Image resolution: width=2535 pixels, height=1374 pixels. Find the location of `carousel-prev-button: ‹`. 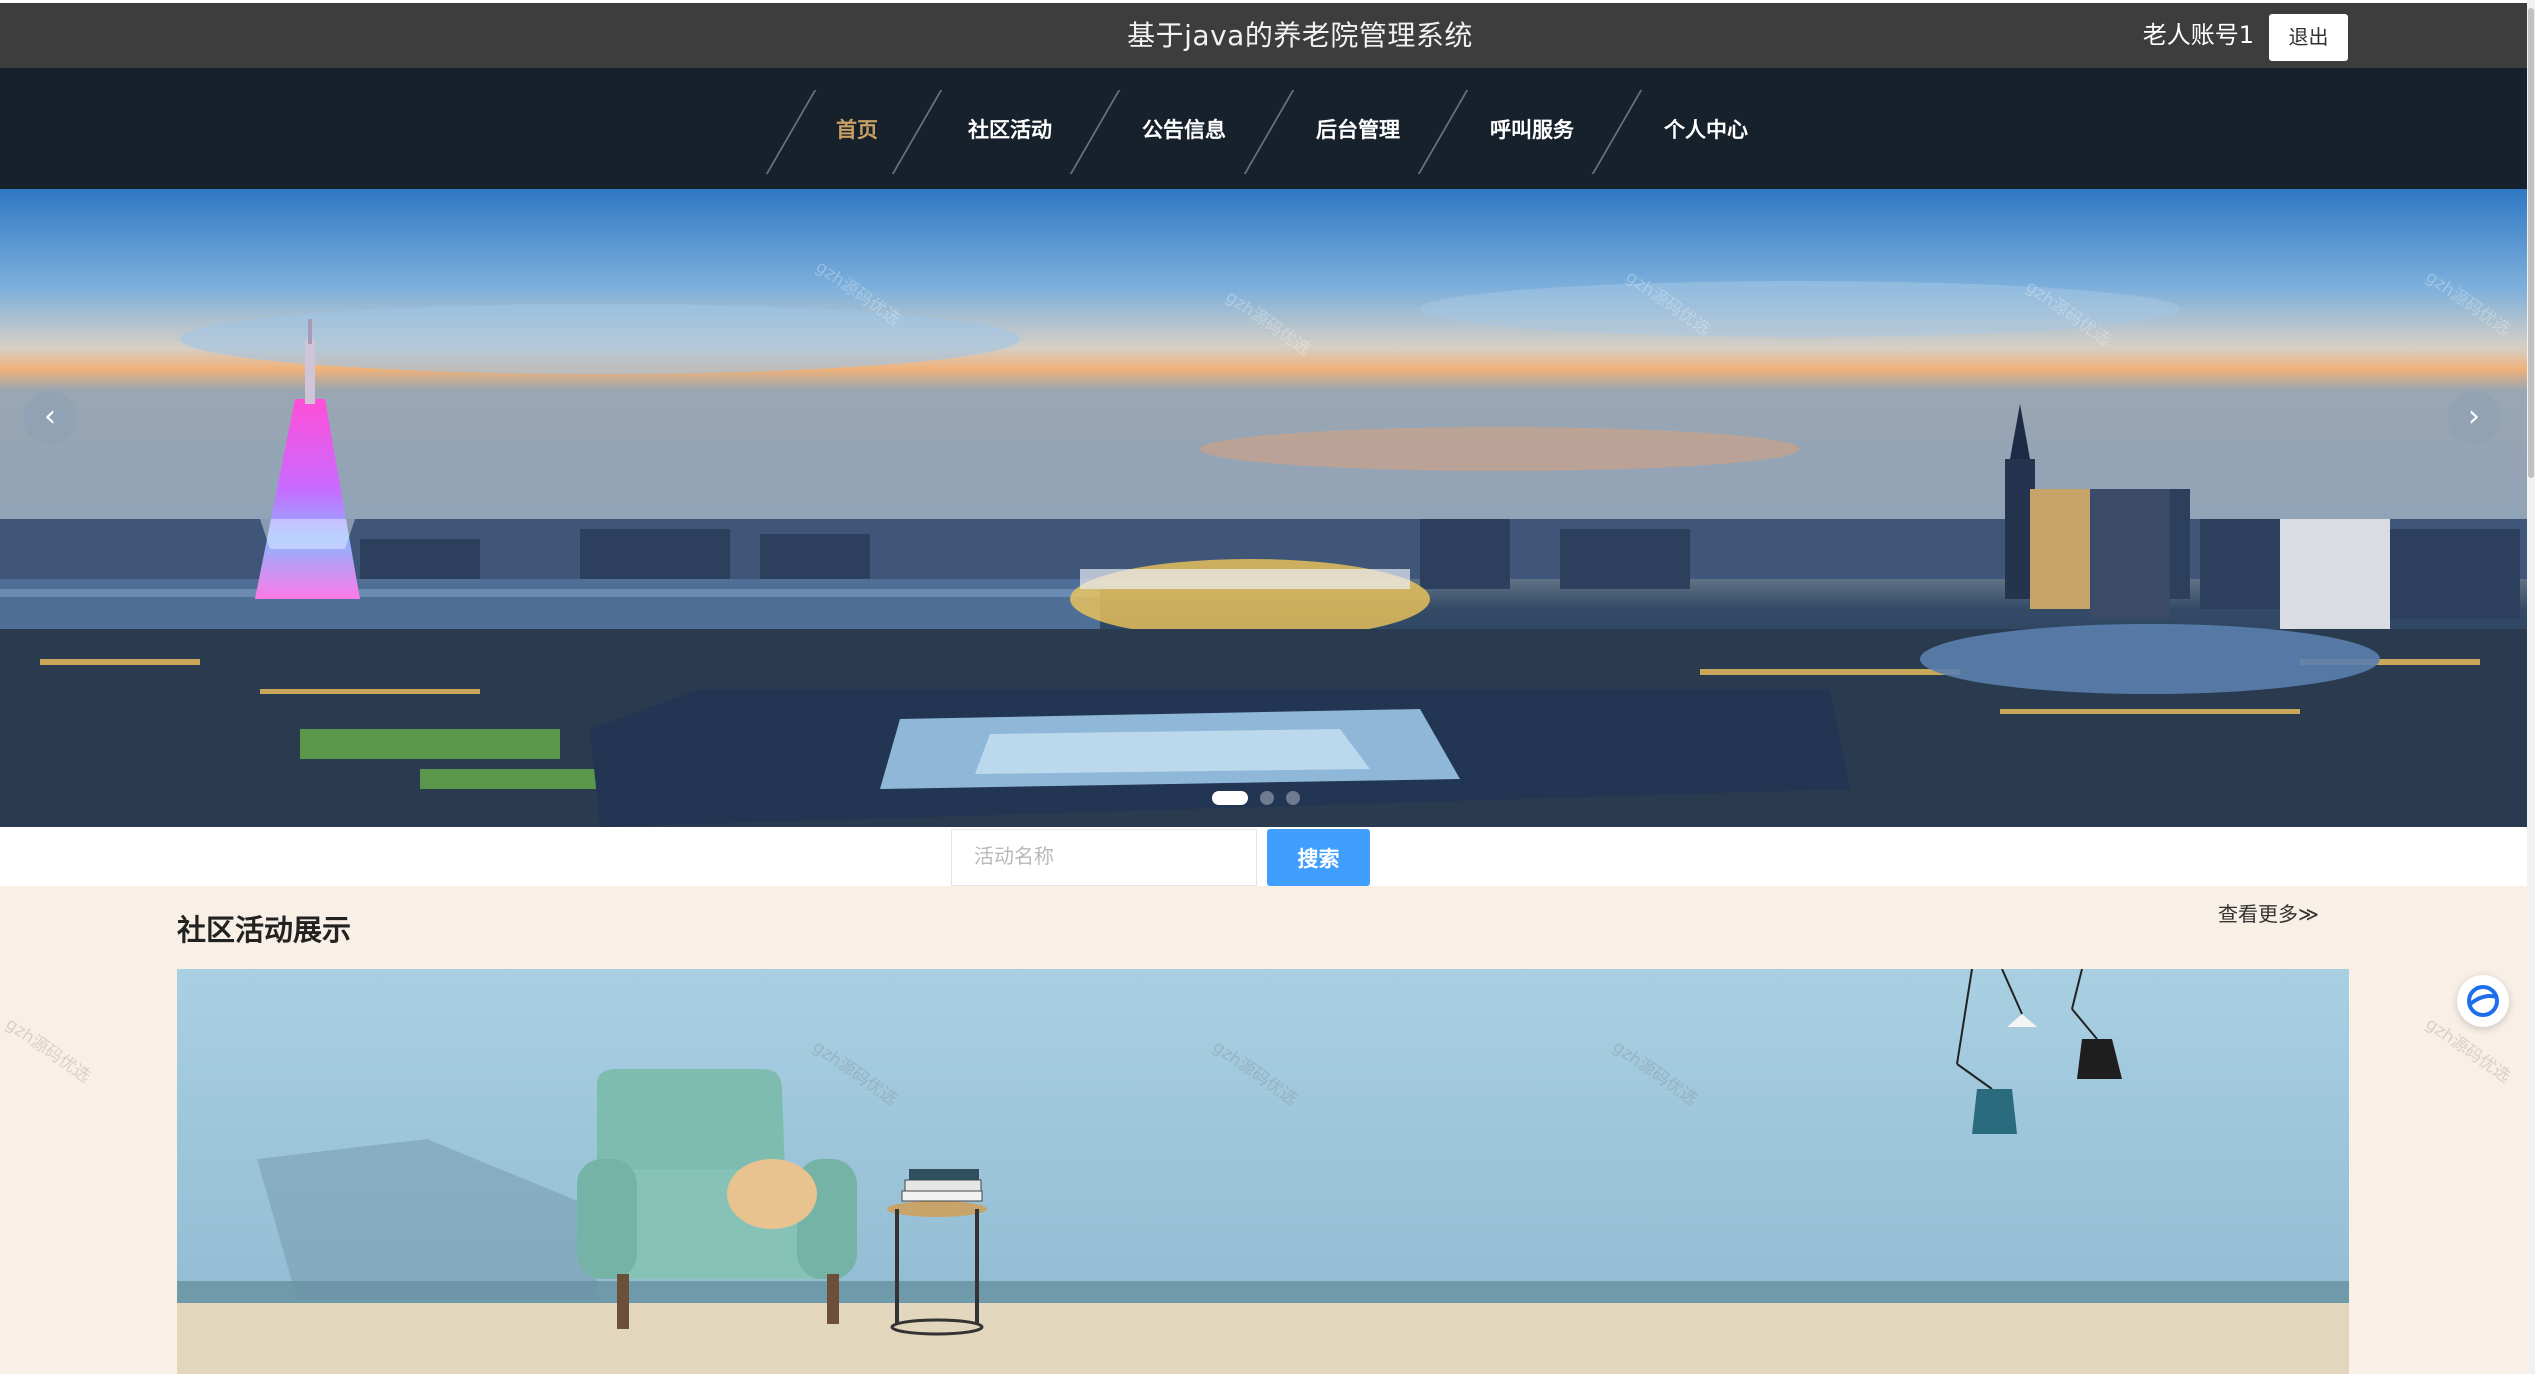

carousel-prev-button: ‹ is located at coordinates (50, 418).